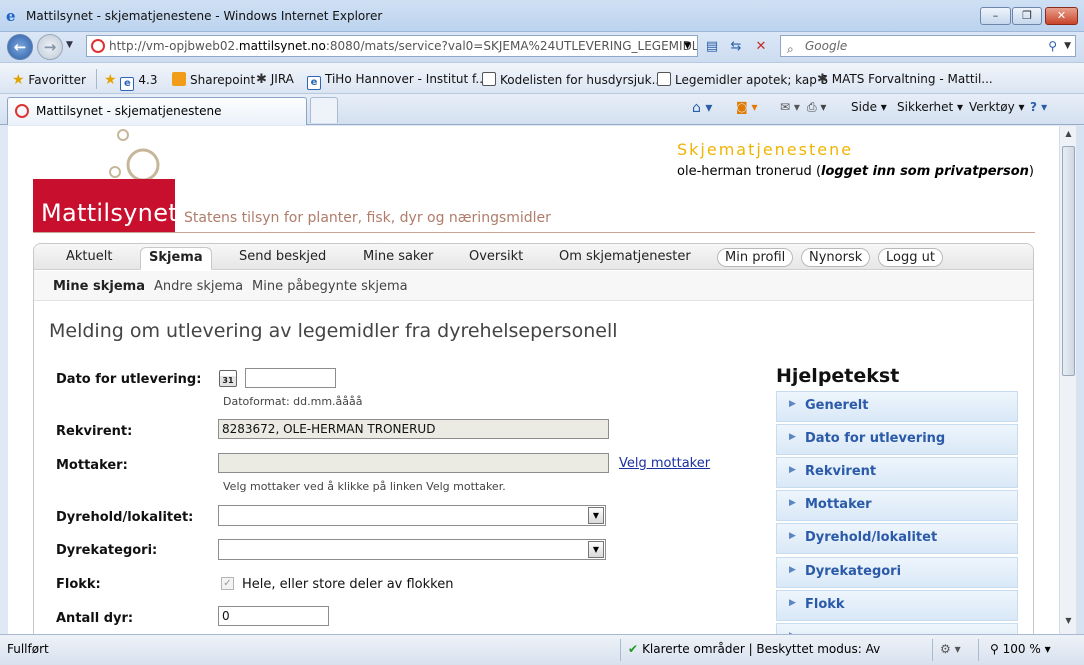  I want to click on scrollbar-thumb, so click(1068, 261).